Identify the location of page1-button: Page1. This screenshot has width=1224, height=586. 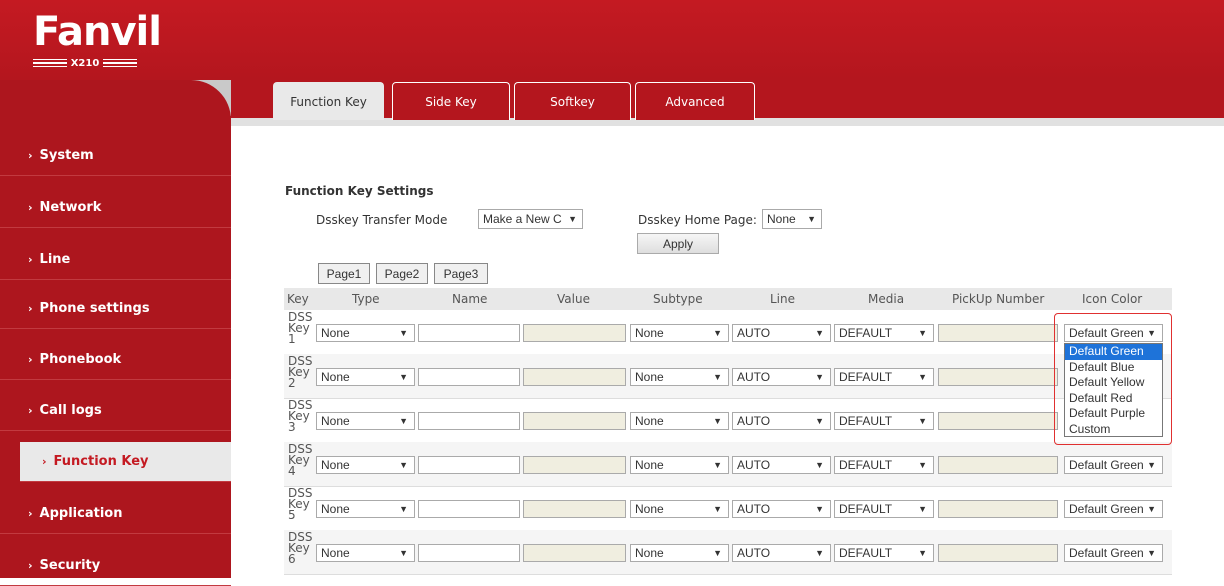
(344, 273).